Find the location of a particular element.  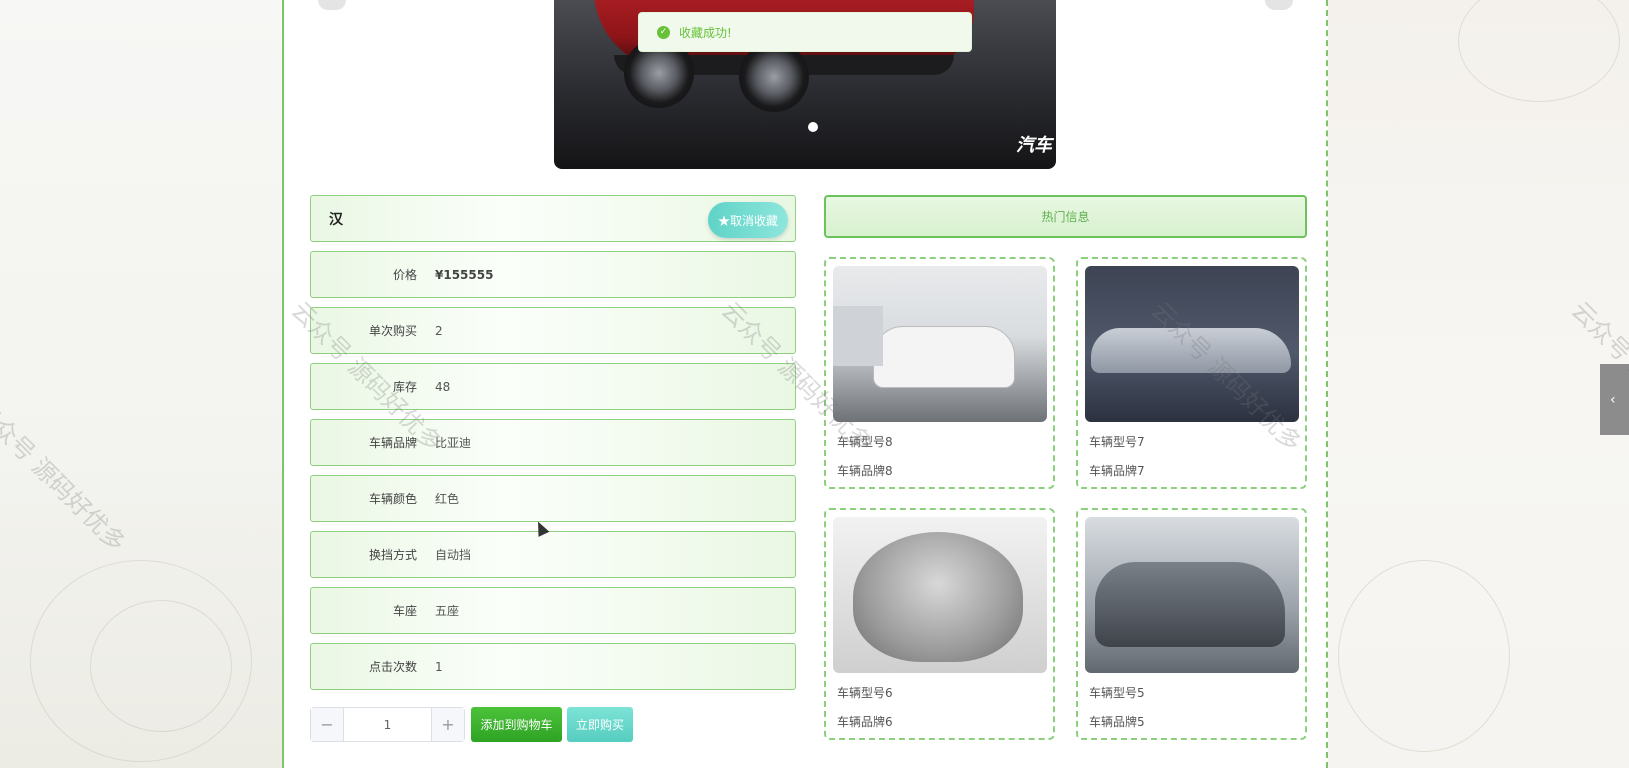

carousel-indicator-dot is located at coordinates (813, 127).